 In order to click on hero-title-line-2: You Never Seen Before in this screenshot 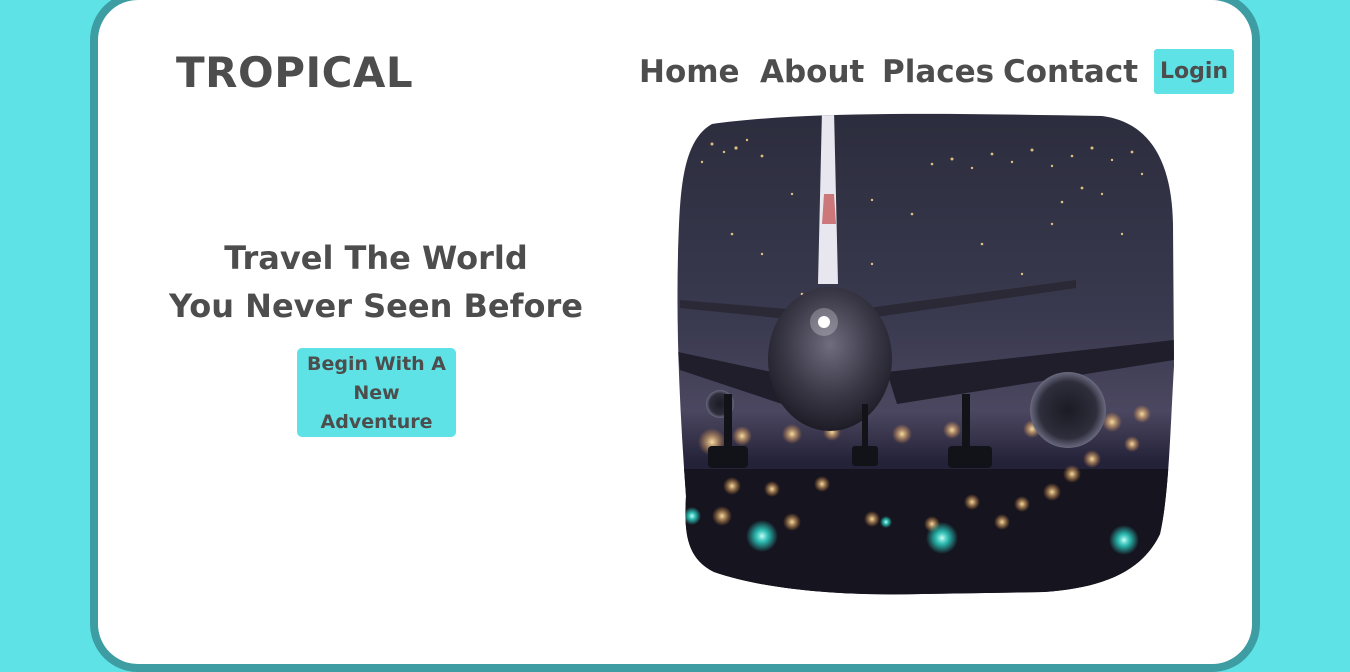, I will do `click(376, 306)`.